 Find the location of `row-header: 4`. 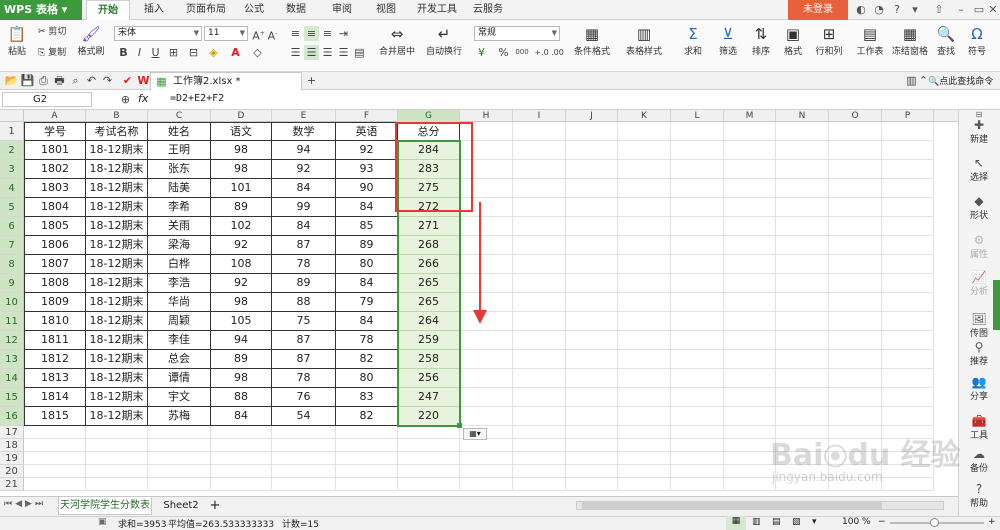

row-header: 4 is located at coordinates (12, 188).